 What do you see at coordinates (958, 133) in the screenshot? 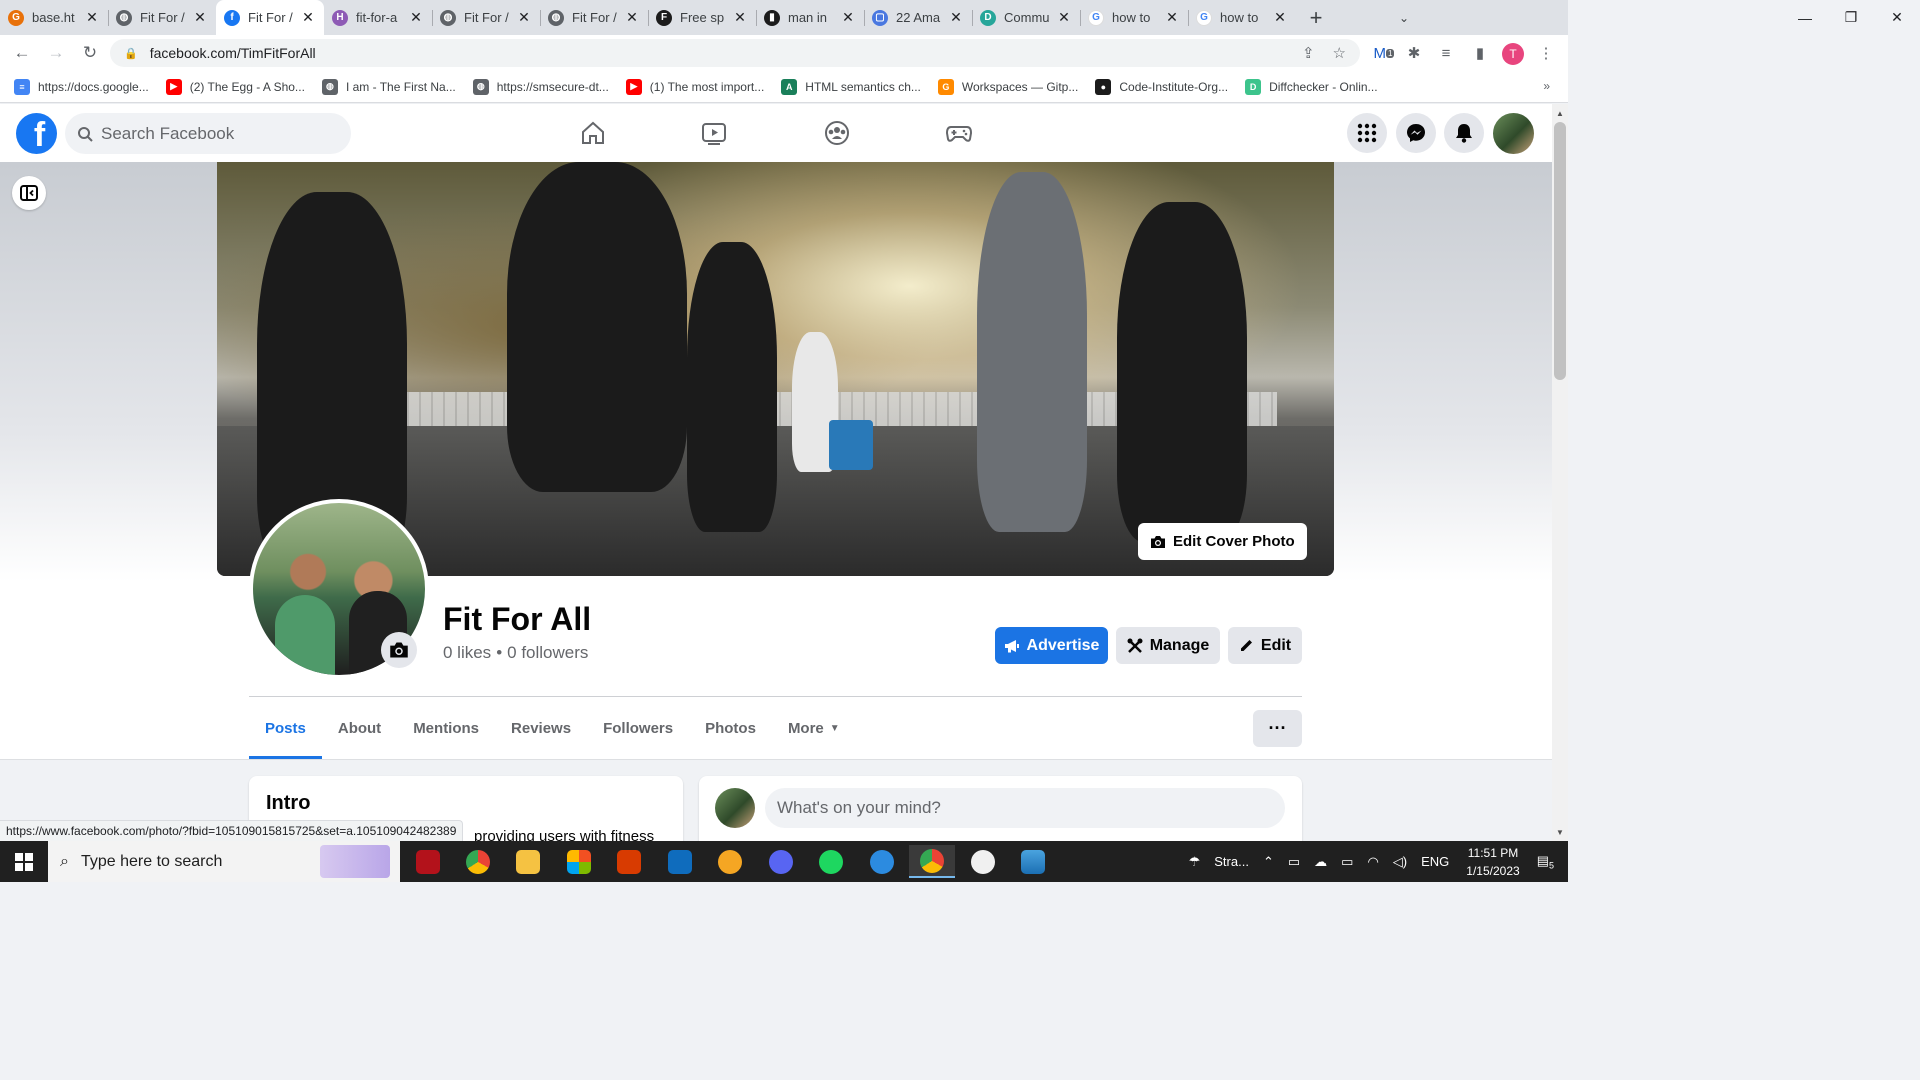
I see `gaming-icon` at bounding box center [958, 133].